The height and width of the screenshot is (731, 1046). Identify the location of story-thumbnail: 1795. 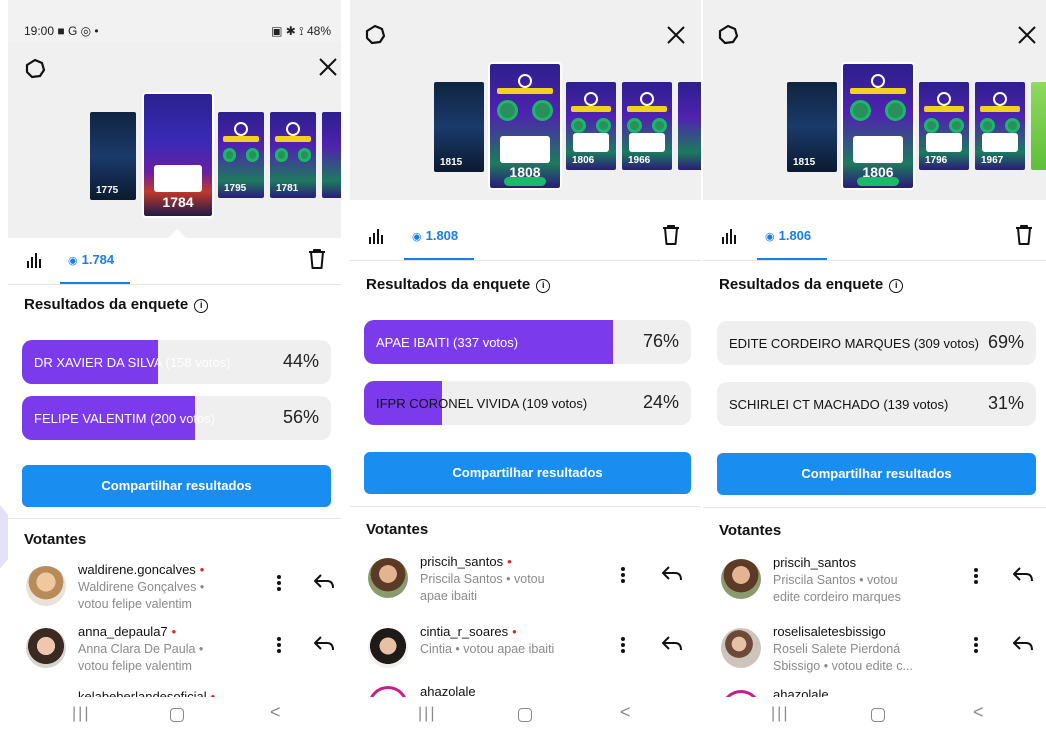
(241, 155).